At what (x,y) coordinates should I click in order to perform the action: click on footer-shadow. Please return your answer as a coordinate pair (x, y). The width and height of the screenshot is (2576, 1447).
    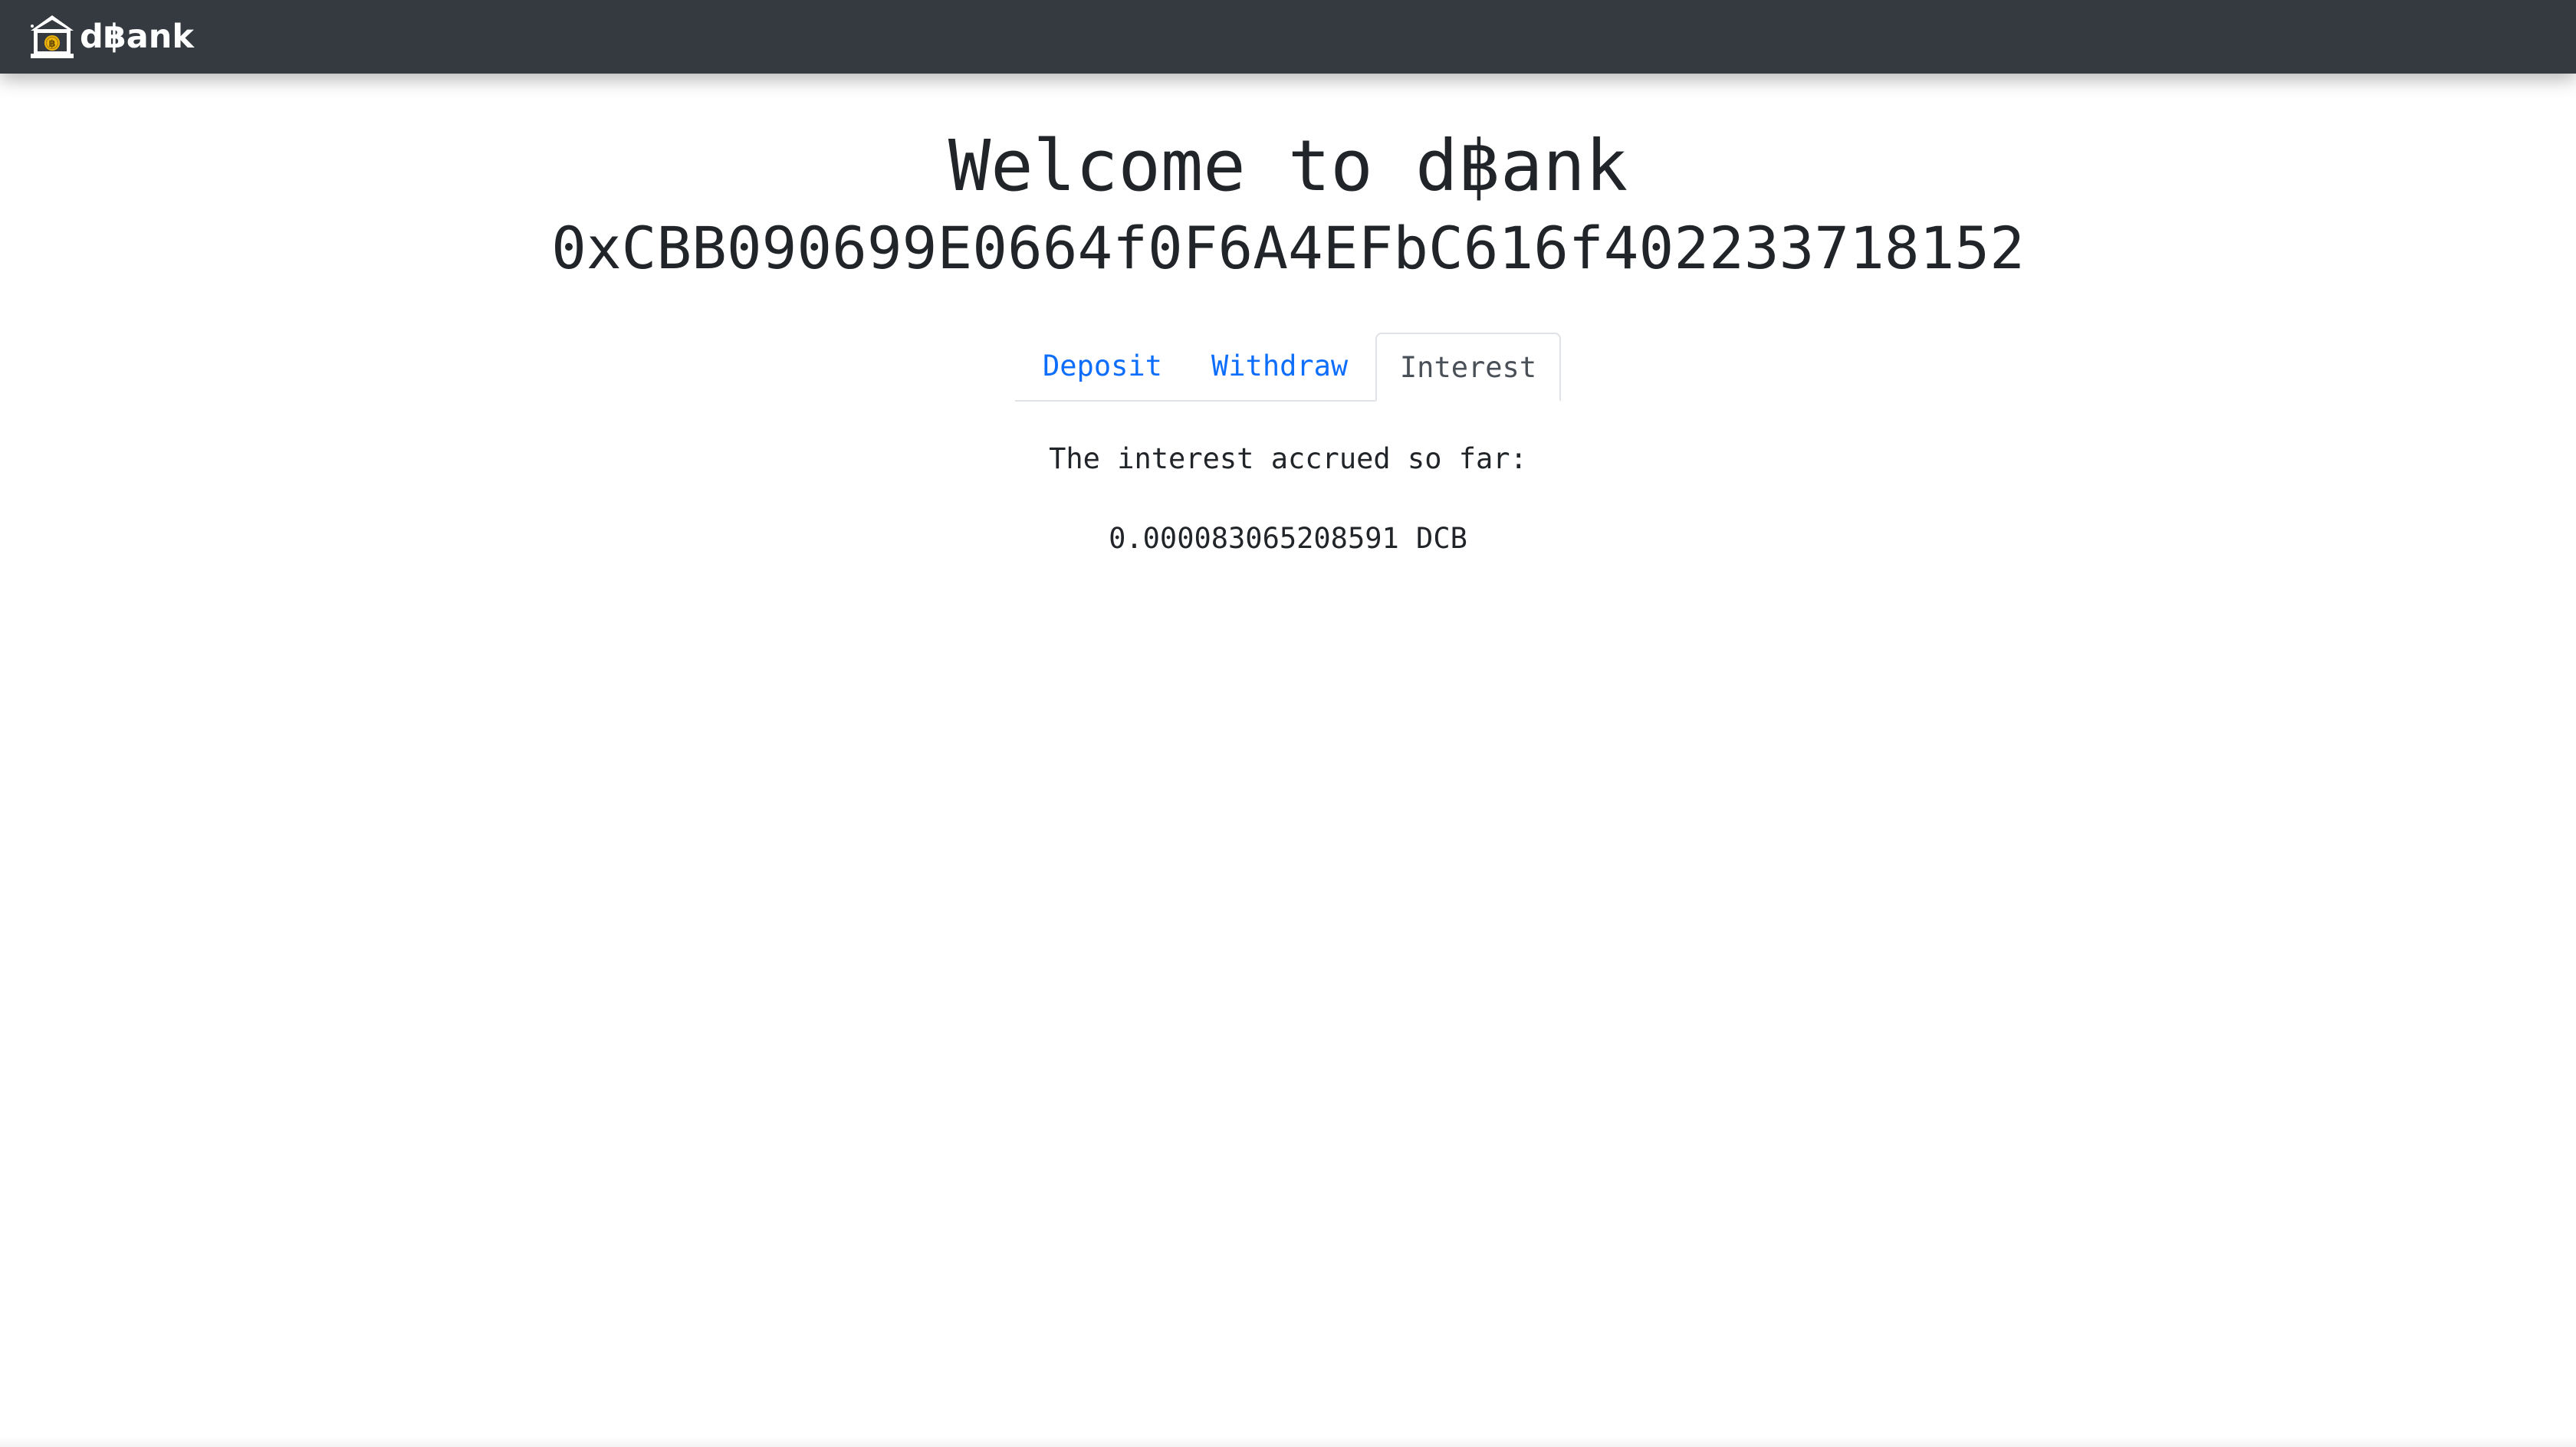
    Looking at the image, I should click on (1288, 1442).